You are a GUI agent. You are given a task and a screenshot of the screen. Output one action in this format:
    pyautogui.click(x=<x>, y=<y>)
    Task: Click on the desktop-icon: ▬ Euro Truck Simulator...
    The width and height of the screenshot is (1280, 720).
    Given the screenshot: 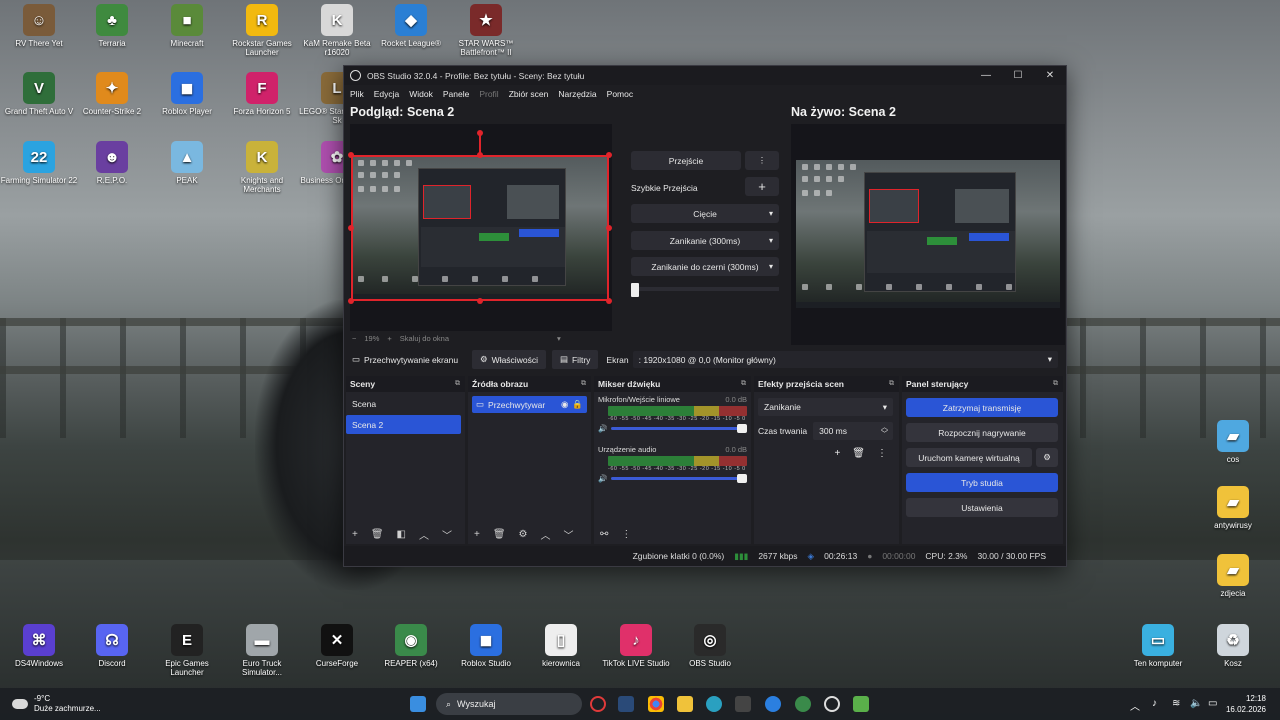 What is the action you would take?
    pyautogui.click(x=262, y=650)
    